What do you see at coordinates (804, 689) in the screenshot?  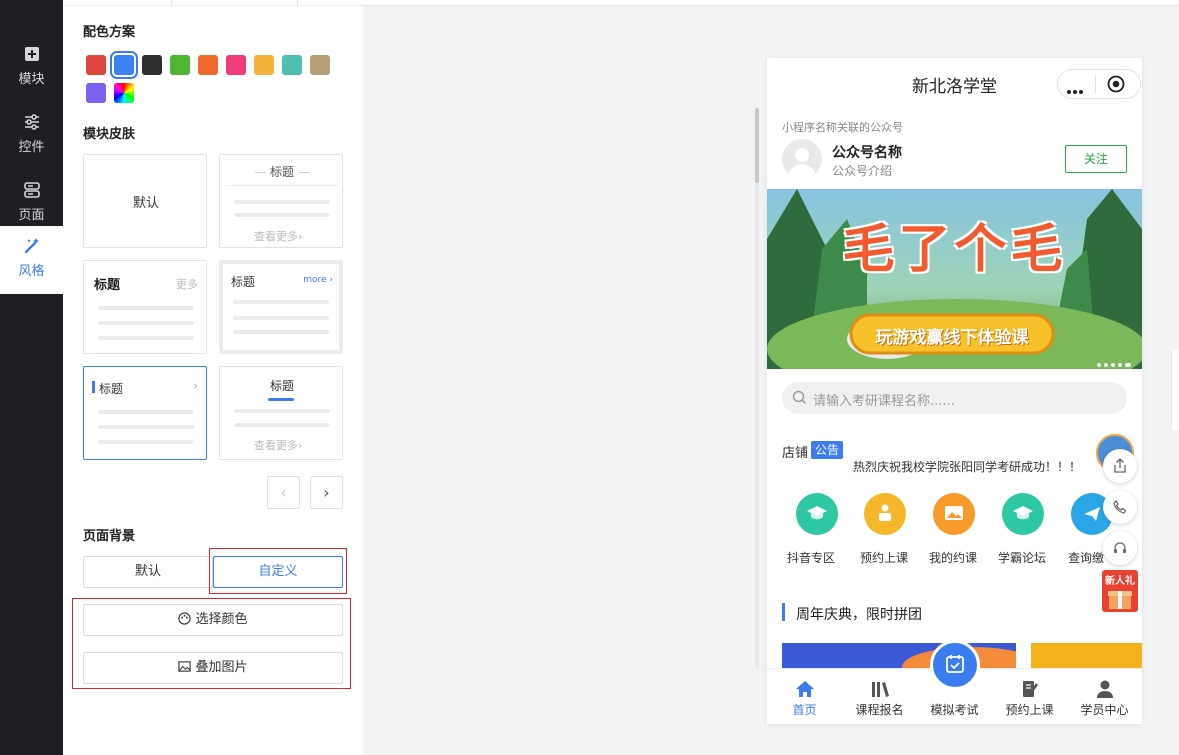 I see `home-icon` at bounding box center [804, 689].